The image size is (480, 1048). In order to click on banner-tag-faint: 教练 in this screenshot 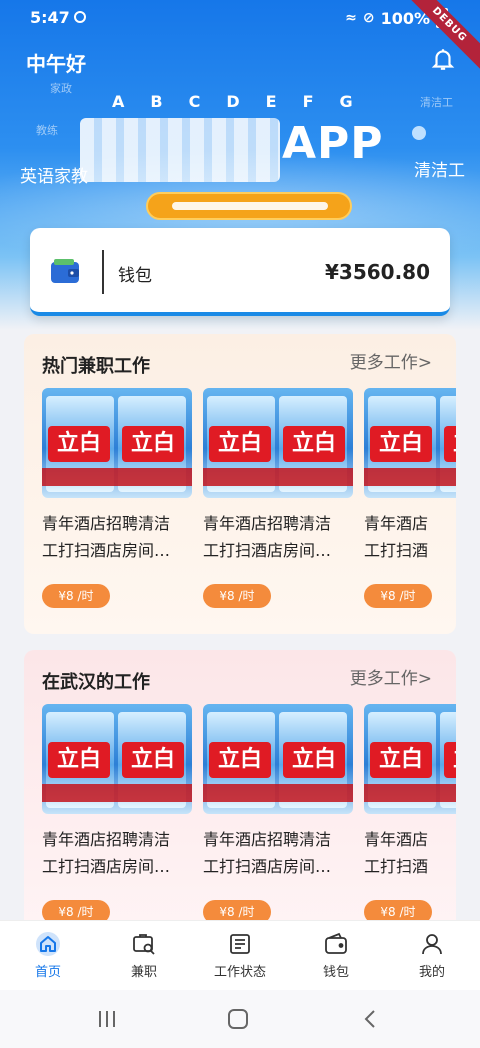, I will do `click(47, 130)`.